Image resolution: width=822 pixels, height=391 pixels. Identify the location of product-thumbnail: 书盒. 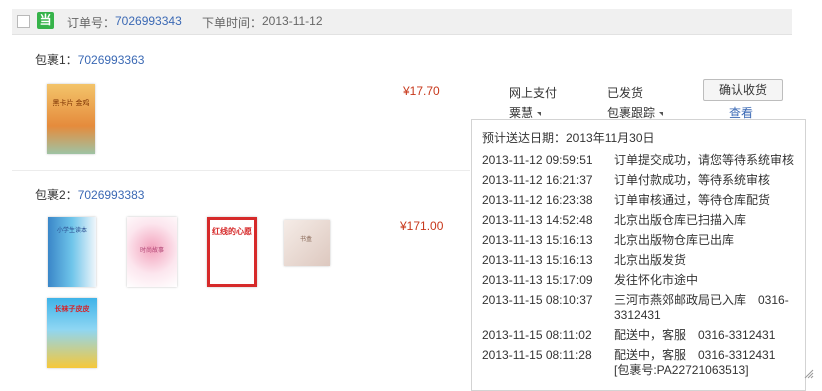
(307, 243).